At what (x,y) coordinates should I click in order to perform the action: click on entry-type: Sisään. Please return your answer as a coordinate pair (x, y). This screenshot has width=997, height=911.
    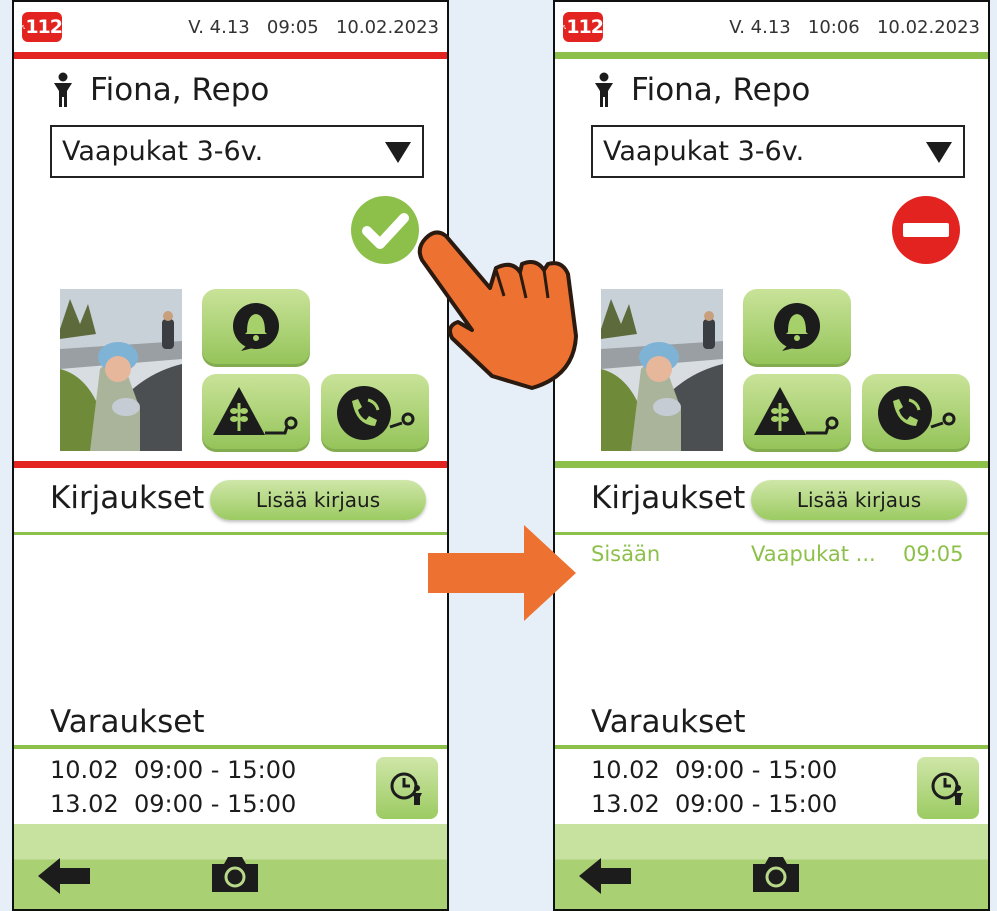
    Looking at the image, I should click on (626, 554).